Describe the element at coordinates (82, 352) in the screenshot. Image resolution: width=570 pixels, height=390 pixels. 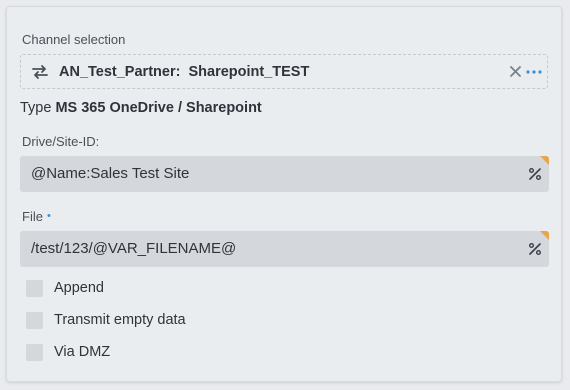
I see `via-dmz-label: Via DMZ` at that location.